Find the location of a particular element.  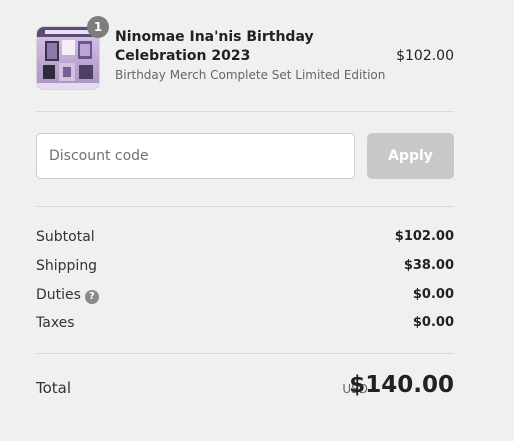

total-value: $140.00 is located at coordinates (401, 385).